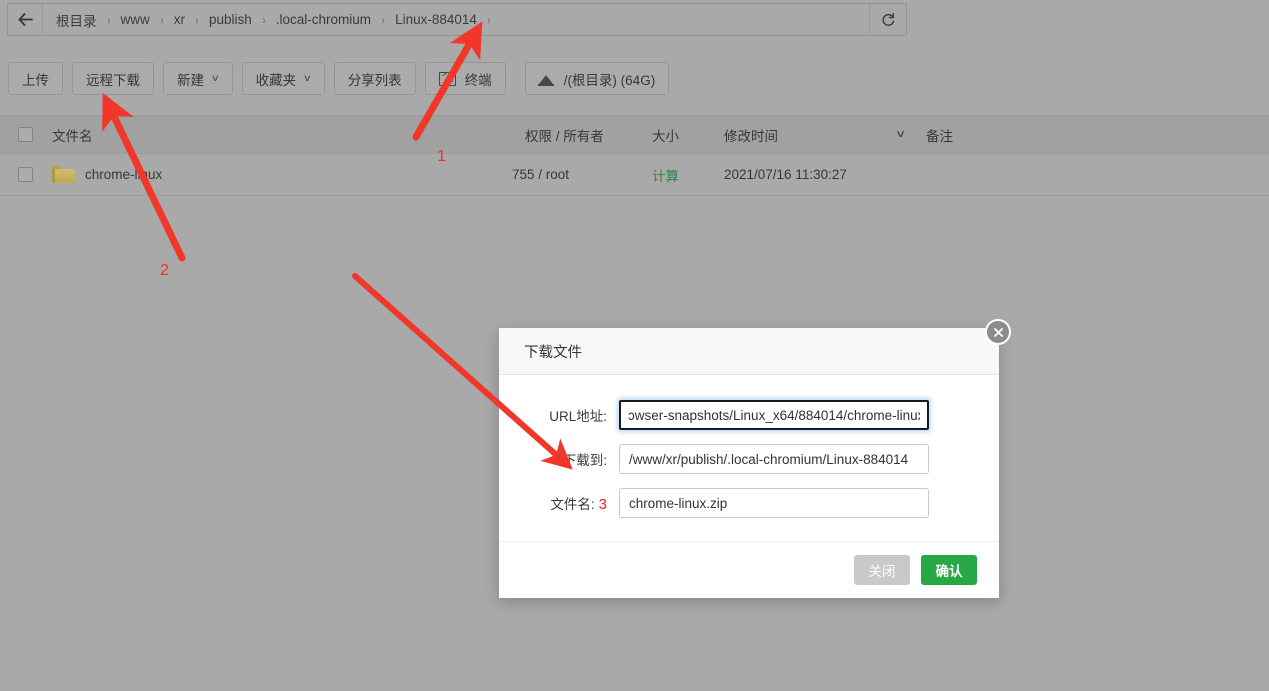 This screenshot has height=691, width=1269. I want to click on filename-field-row: 文件名: 3, so click(749, 503).